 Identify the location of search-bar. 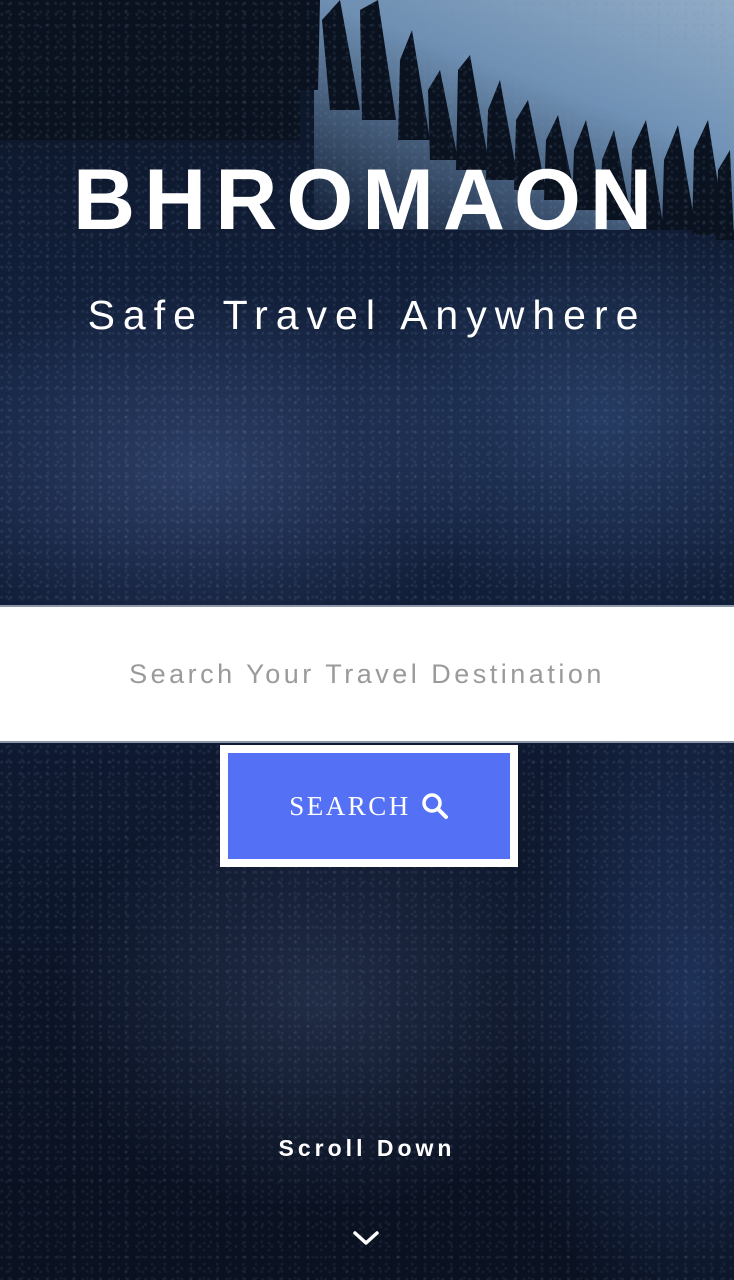
(367, 674).